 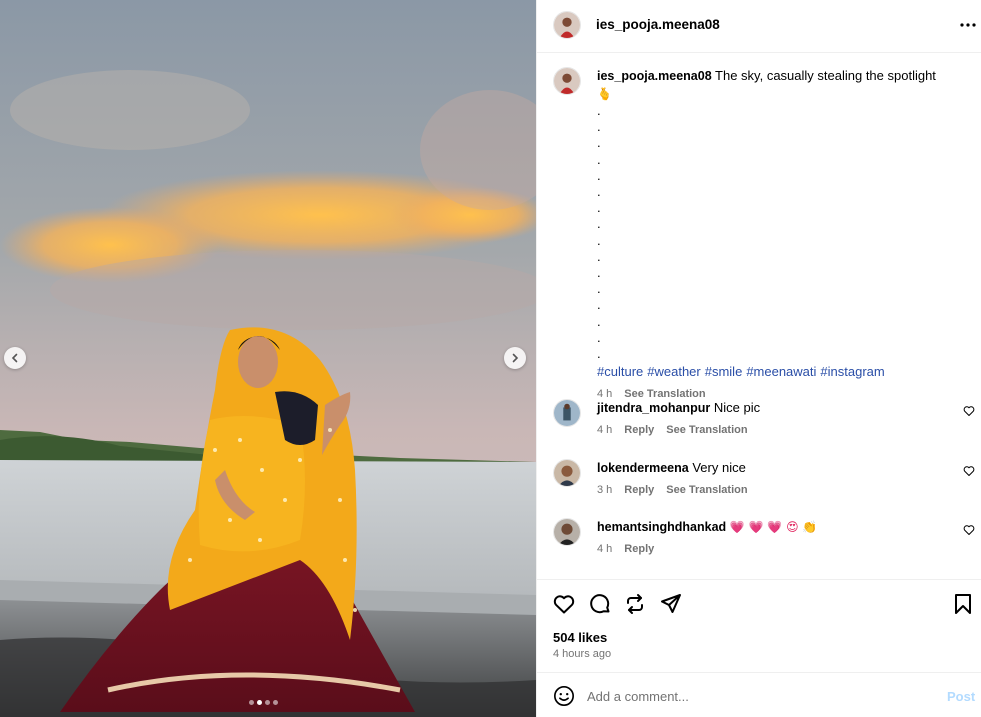 I want to click on more-icon, so click(x=968, y=25).